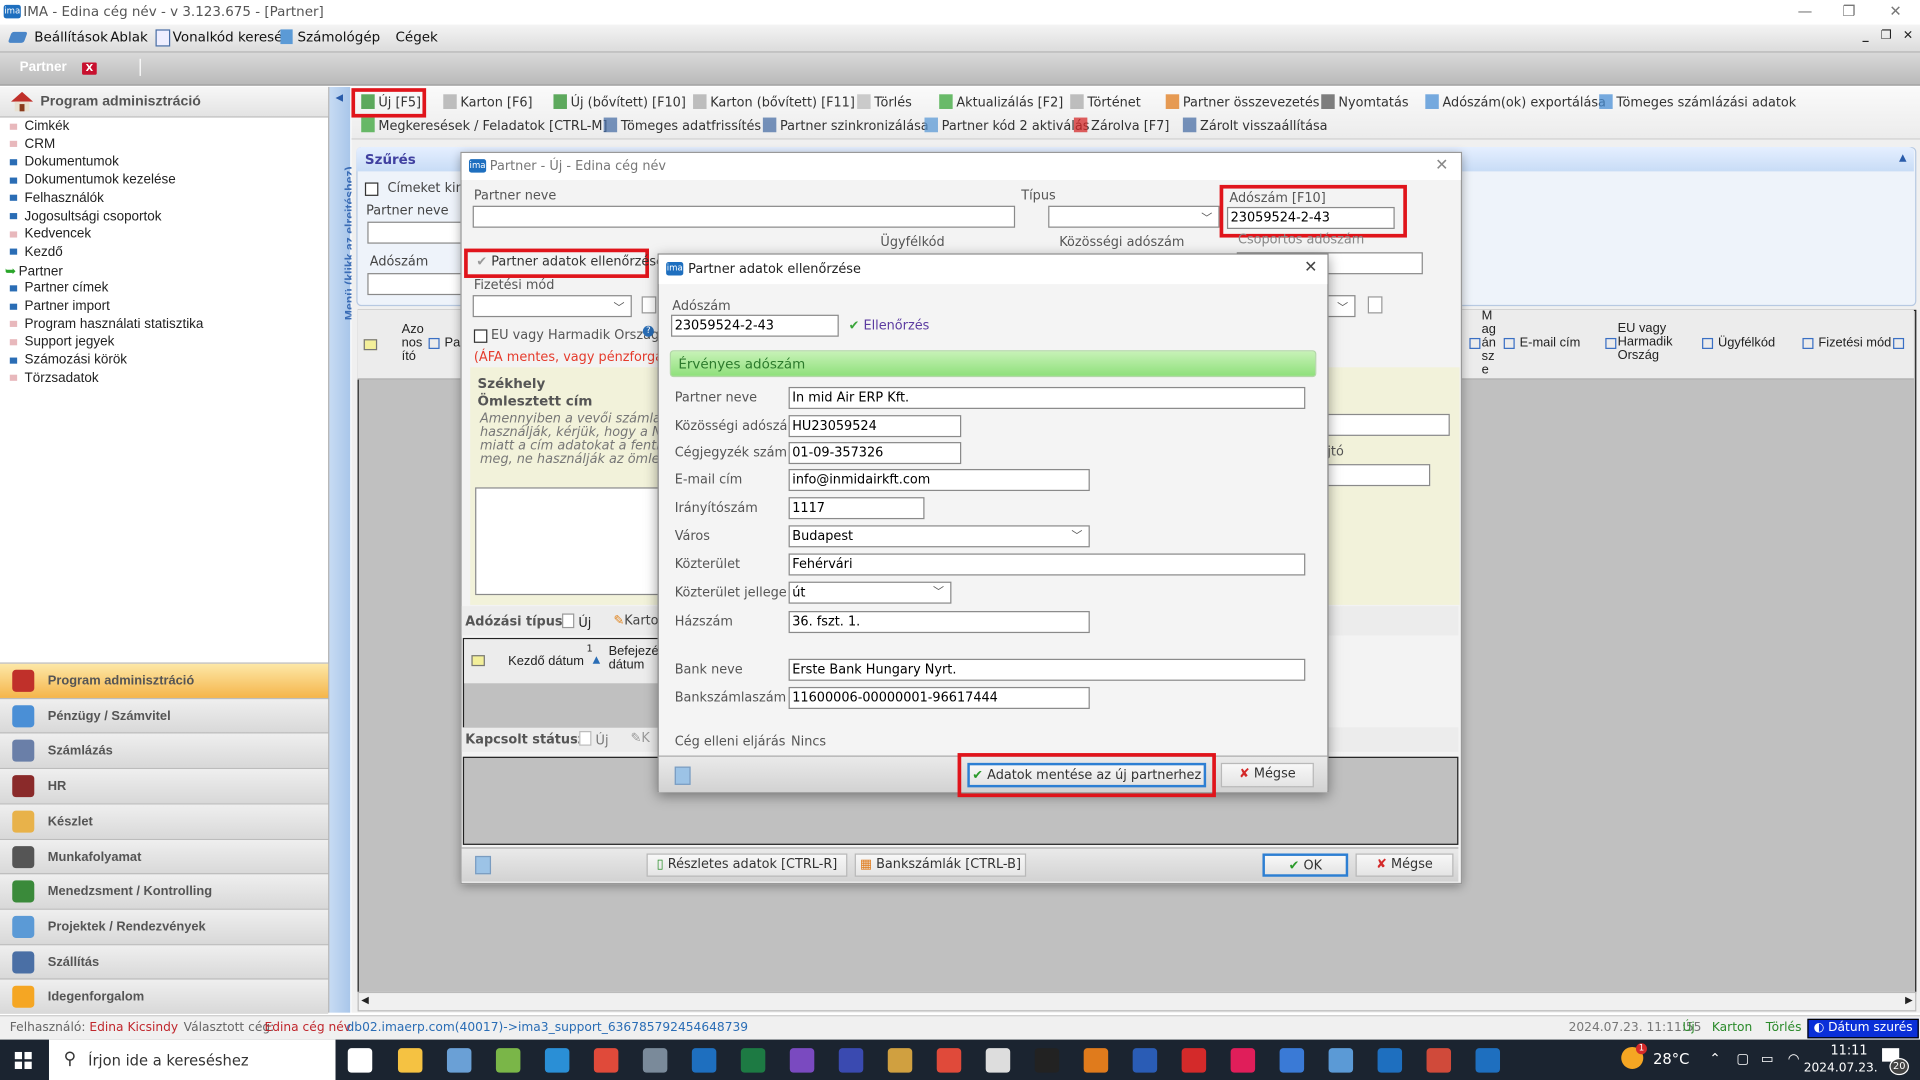  Describe the element at coordinates (164, 961) in the screenshot. I see `module-sz-ll-t-s: Szállítás` at that location.